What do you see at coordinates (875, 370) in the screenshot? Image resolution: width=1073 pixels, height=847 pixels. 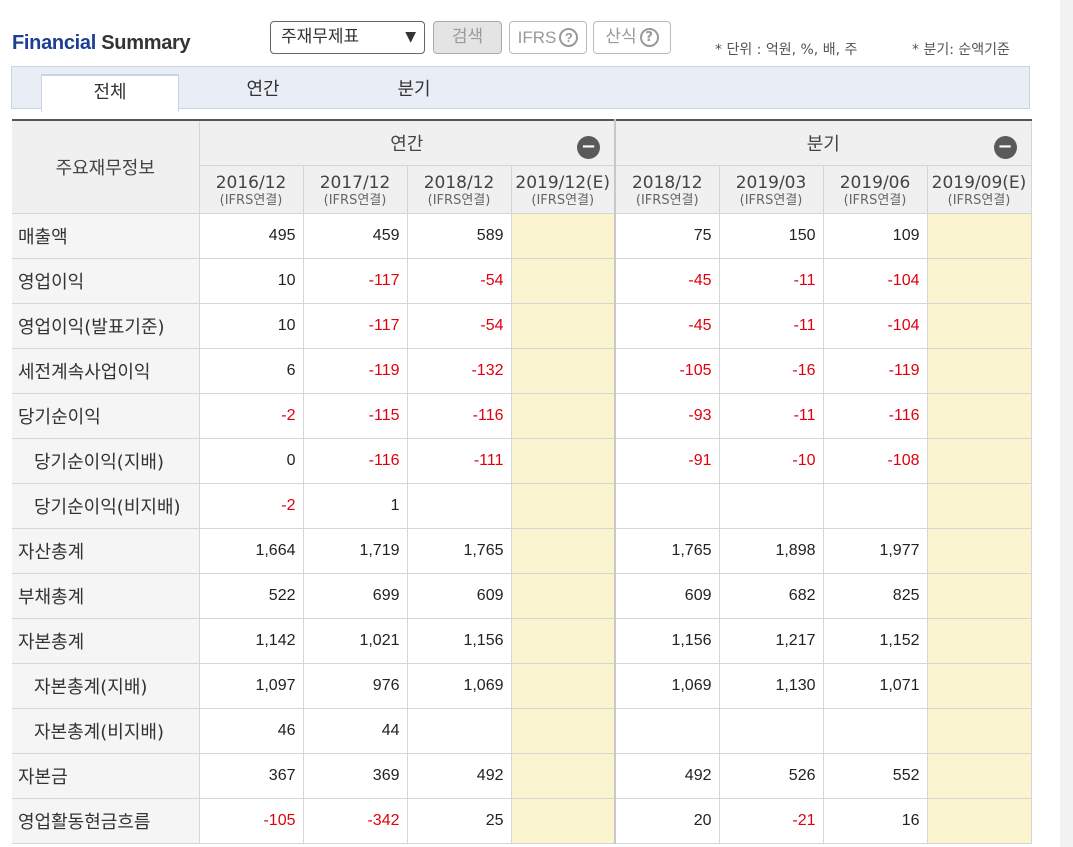 I see `value-cell: -119` at bounding box center [875, 370].